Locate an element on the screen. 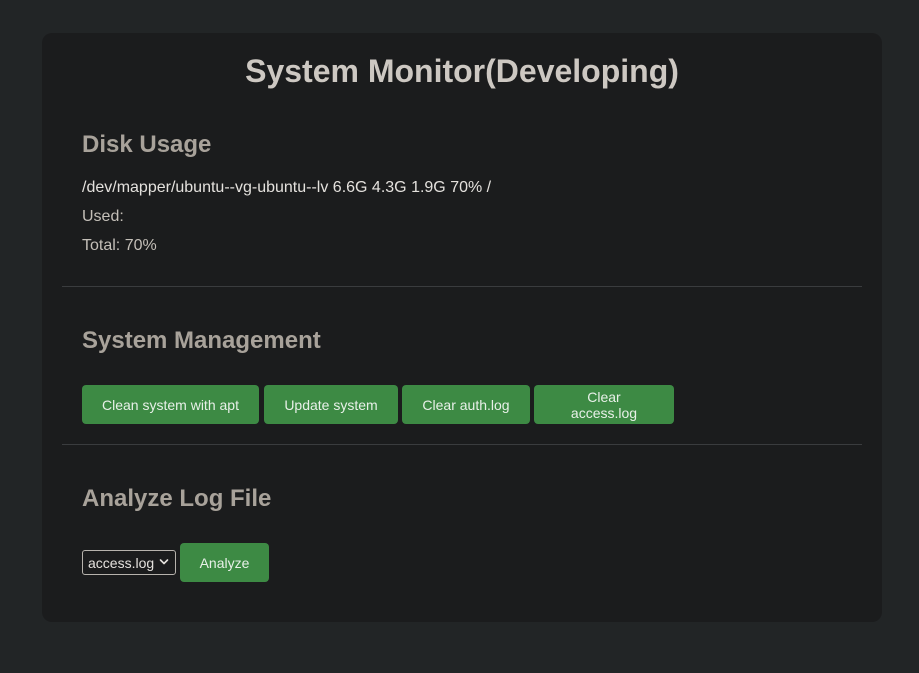  page-title: System Monitor(Developing) is located at coordinates (462, 71).